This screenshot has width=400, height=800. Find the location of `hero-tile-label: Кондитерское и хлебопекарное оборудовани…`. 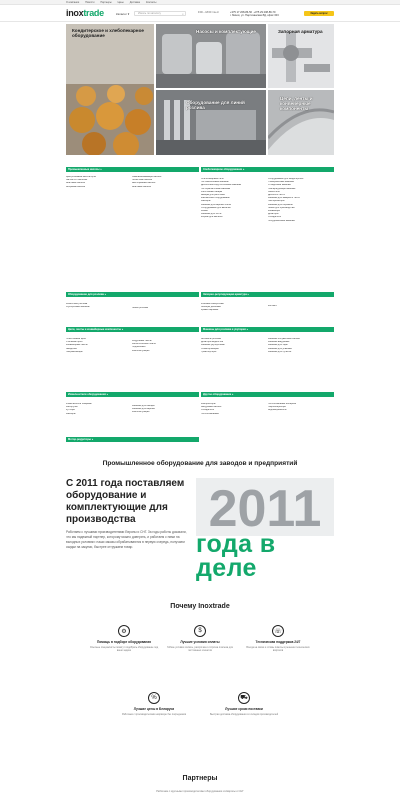

hero-tile-label: Кондитерское и хлебопекарное оборудовани… is located at coordinates (108, 33).